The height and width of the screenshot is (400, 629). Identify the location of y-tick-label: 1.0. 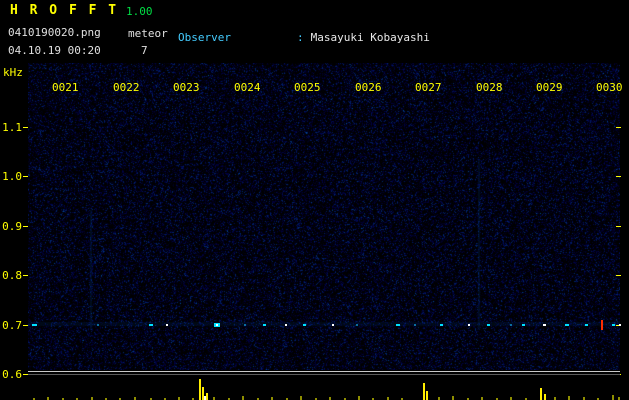
(12, 176).